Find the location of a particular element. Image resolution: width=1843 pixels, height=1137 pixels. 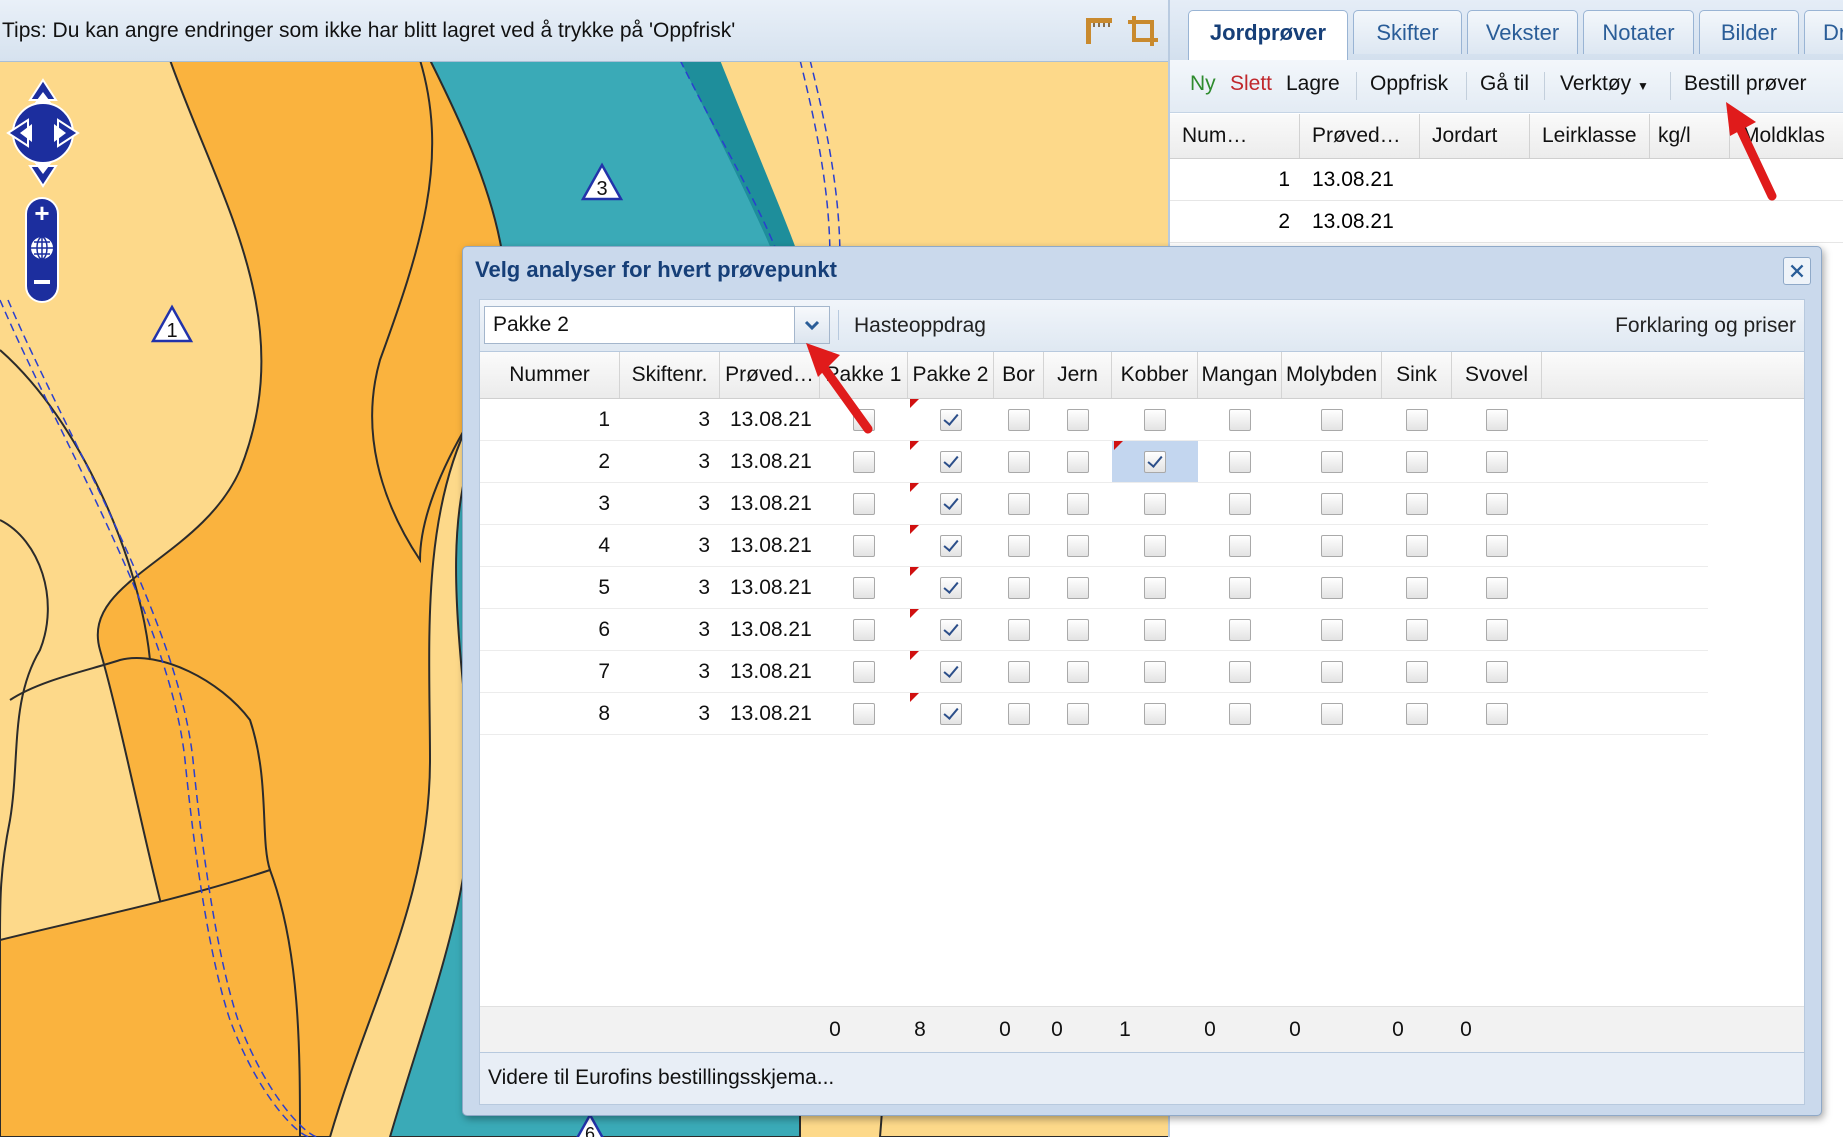

col-header-soiltype: Jordart is located at coordinates (1475, 136).